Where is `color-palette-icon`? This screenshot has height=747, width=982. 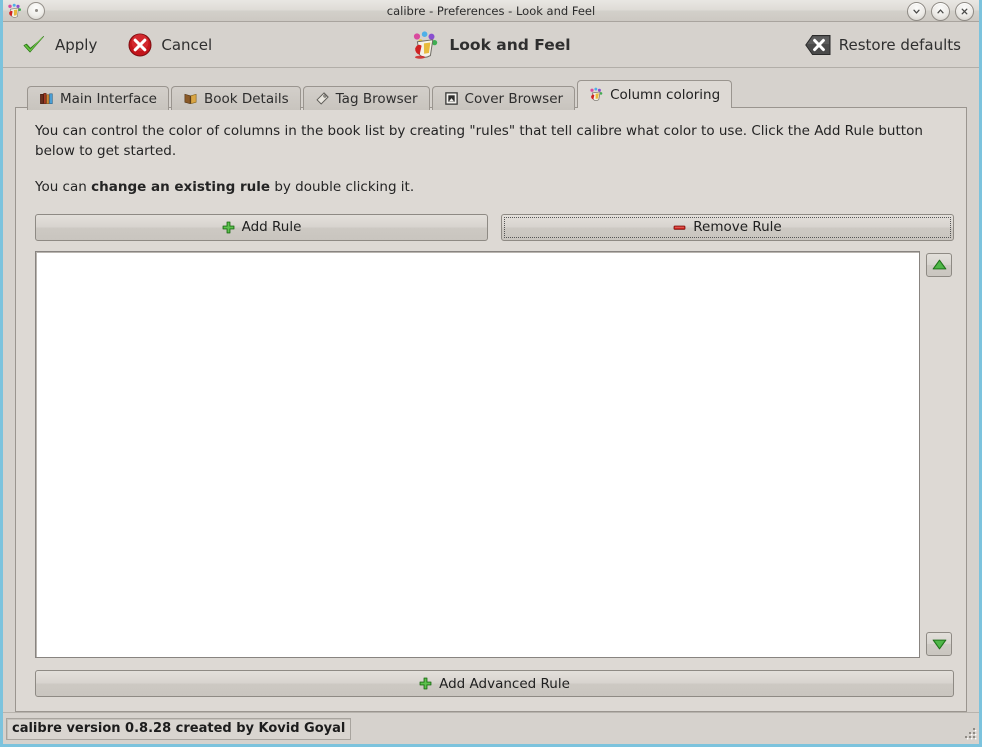 color-palette-icon is located at coordinates (596, 94).